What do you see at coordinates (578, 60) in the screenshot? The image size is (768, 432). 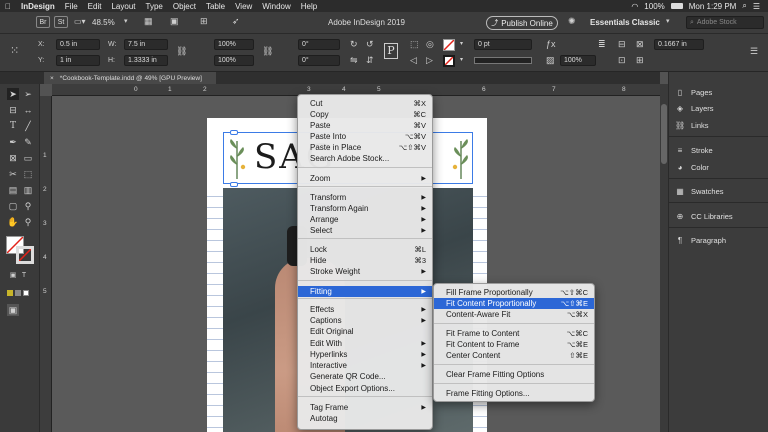 I see `opacity-field: 100%` at bounding box center [578, 60].